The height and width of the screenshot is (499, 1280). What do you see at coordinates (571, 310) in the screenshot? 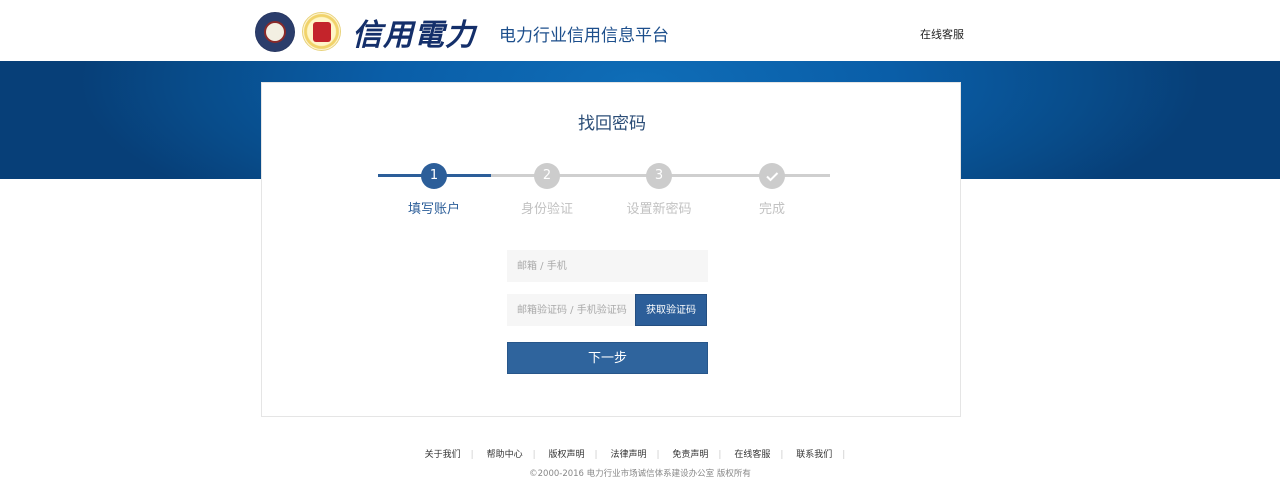
I see `verification-code-input` at bounding box center [571, 310].